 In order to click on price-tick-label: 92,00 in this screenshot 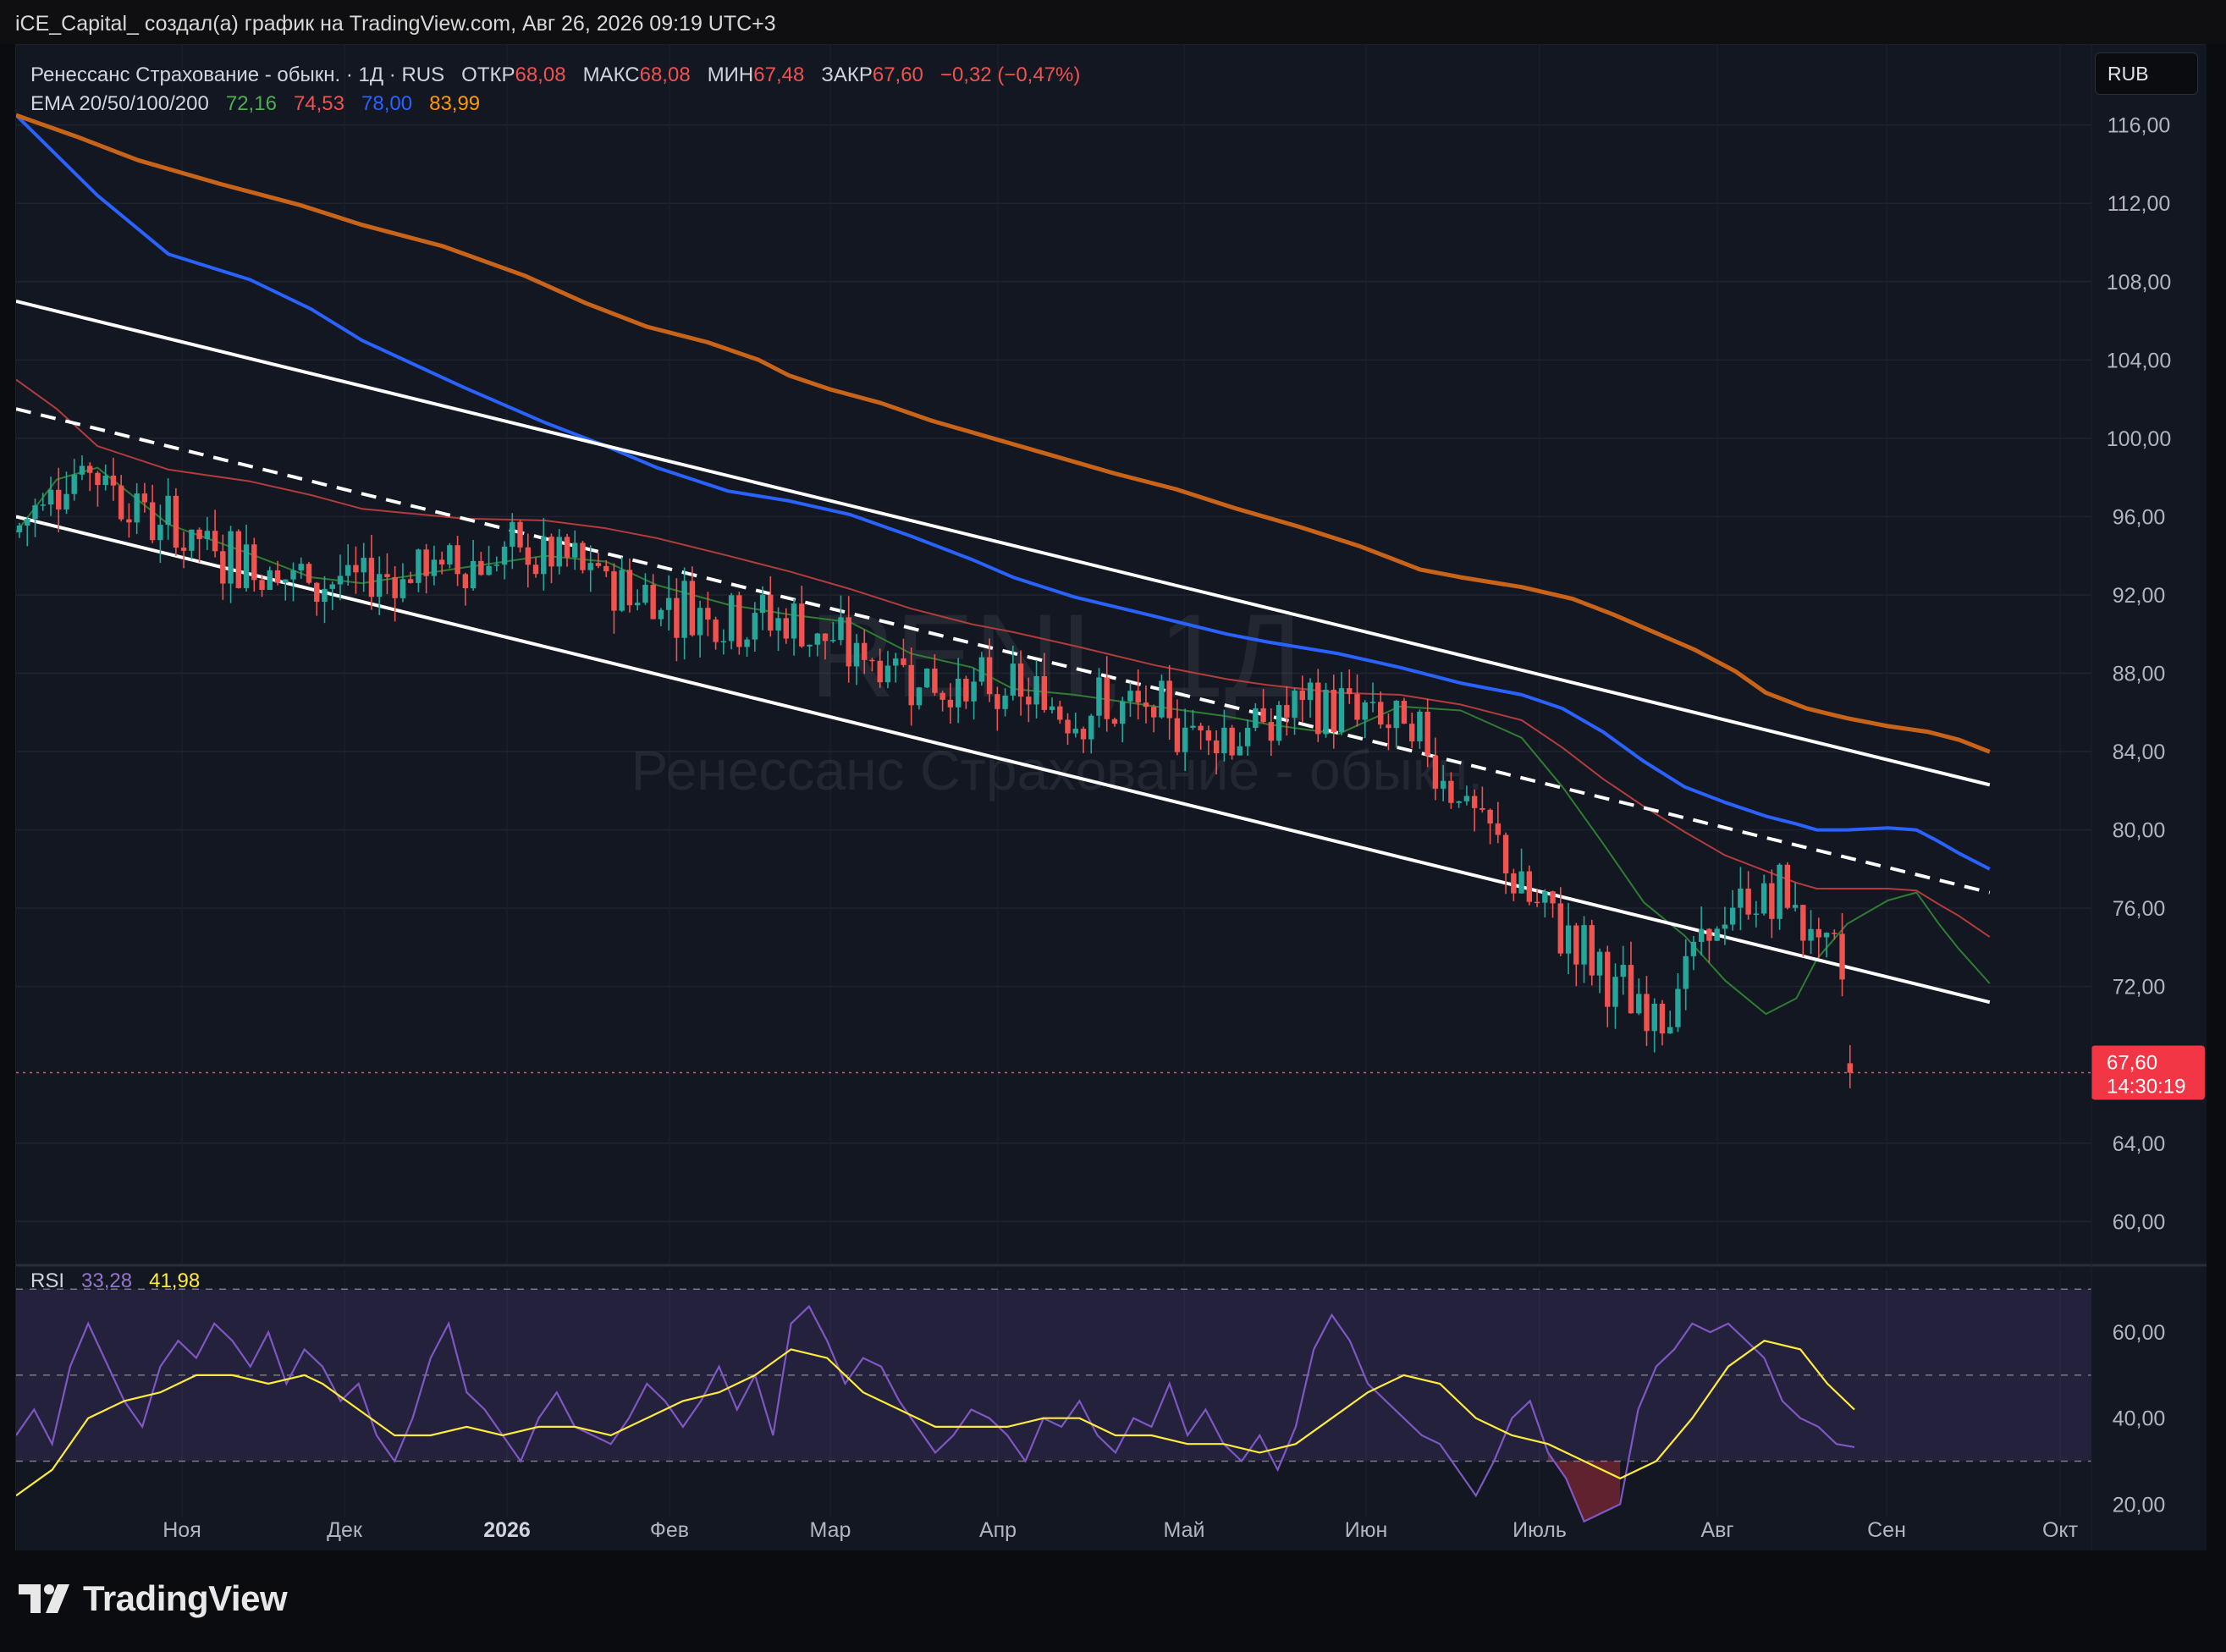, I will do `click(2140, 596)`.